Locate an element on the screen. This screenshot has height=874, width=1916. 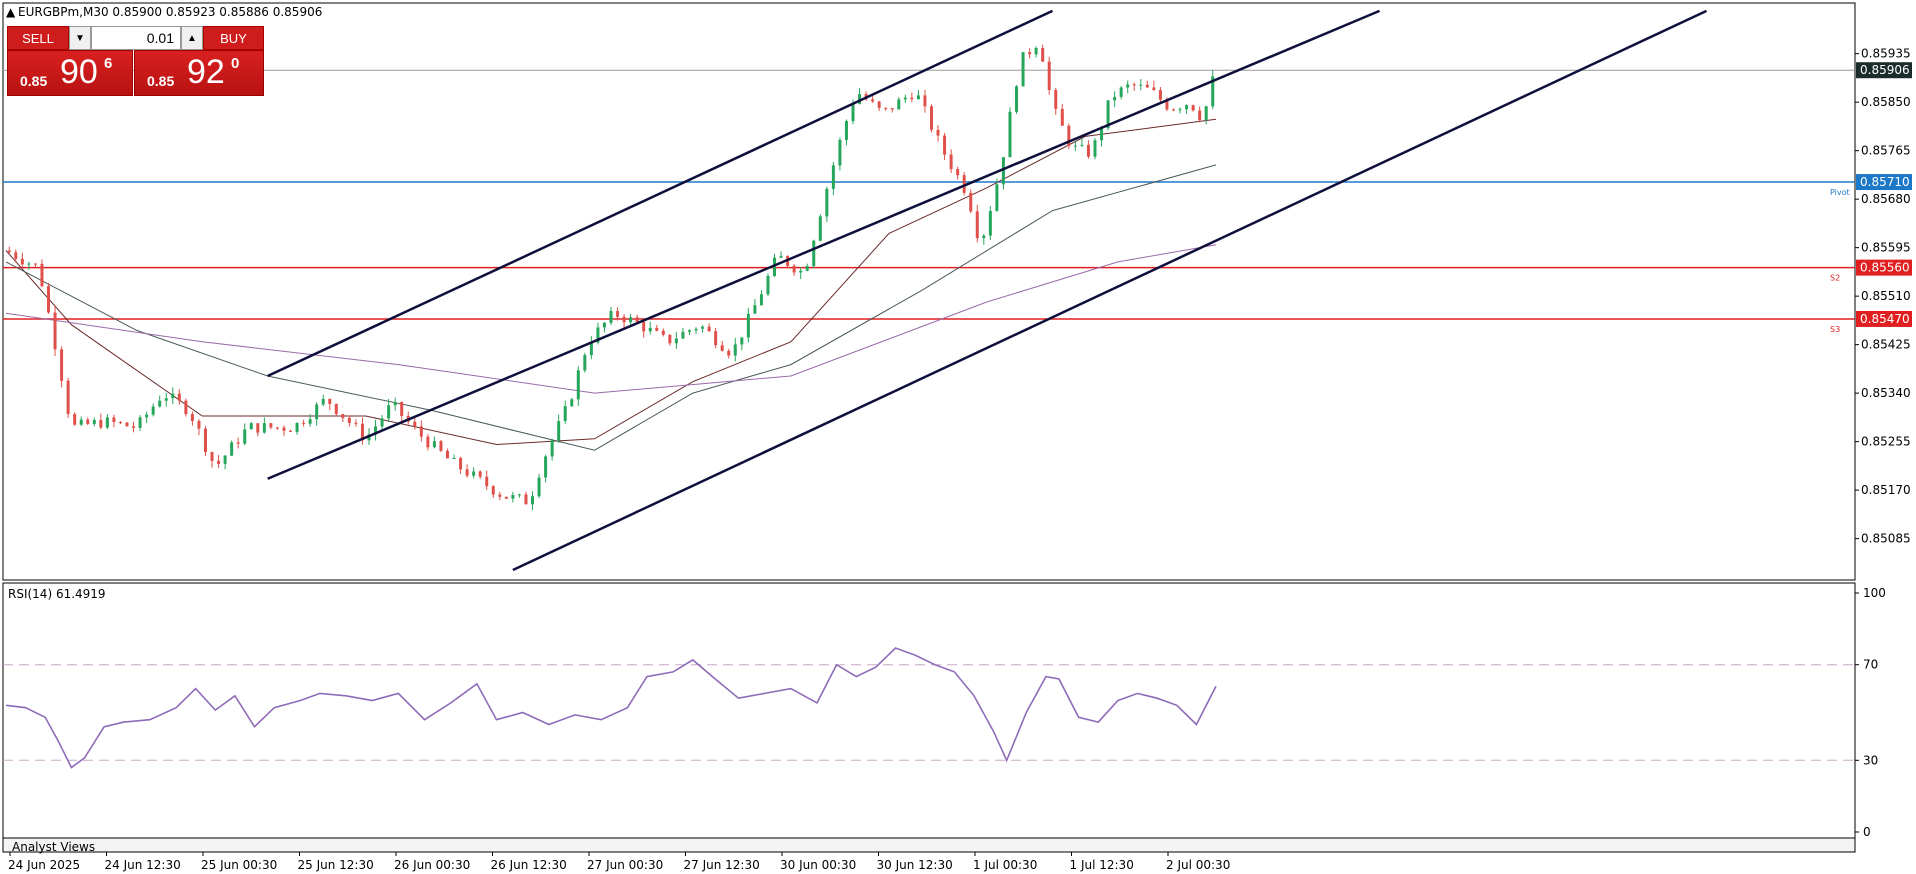
rsi-tick-label: 30 is located at coordinates (1870, 760).